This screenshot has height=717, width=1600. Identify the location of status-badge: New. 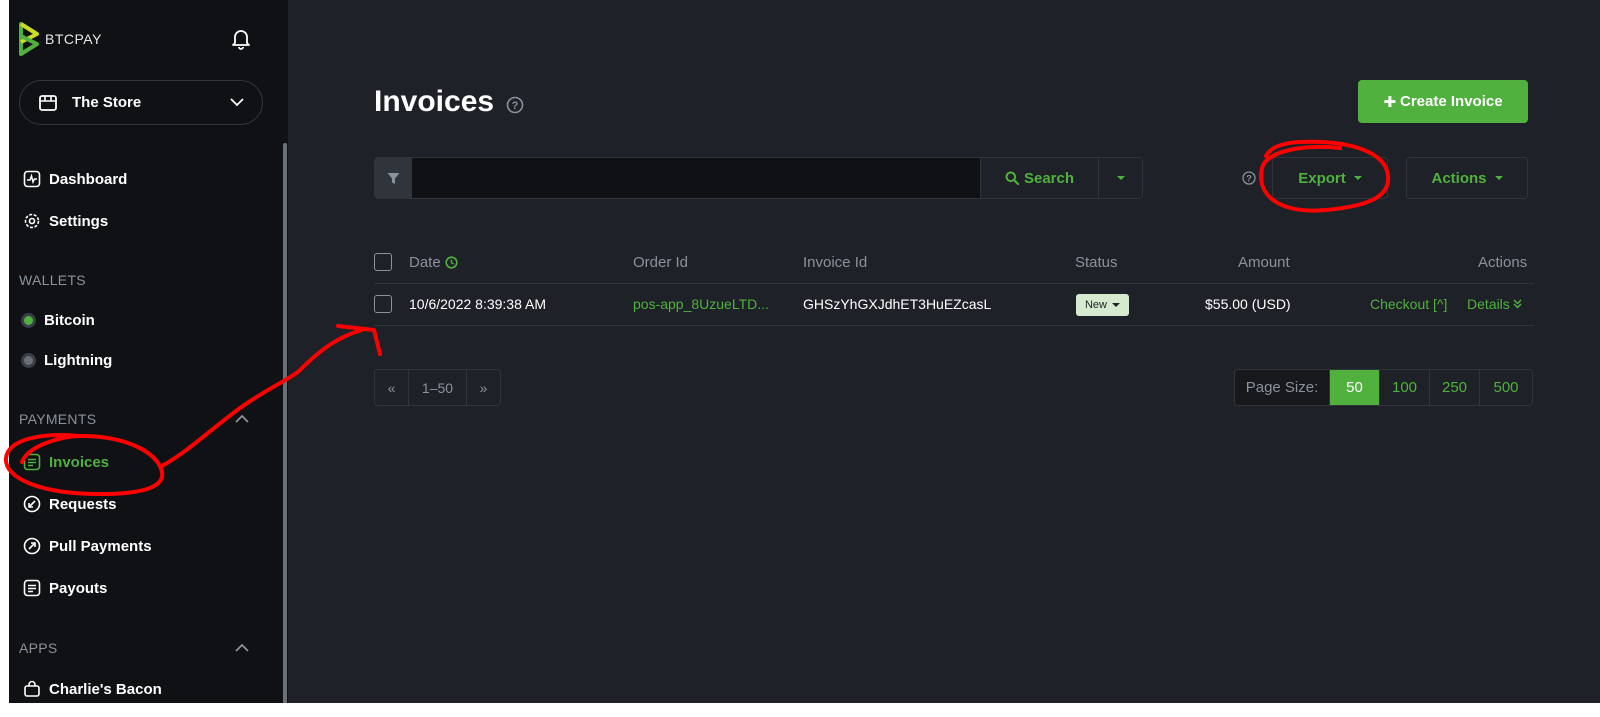
(1102, 305).